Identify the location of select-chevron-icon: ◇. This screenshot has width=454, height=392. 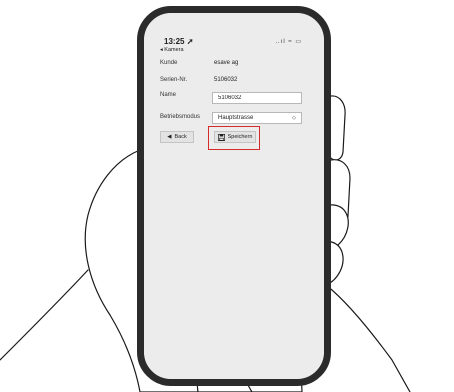
(294, 118).